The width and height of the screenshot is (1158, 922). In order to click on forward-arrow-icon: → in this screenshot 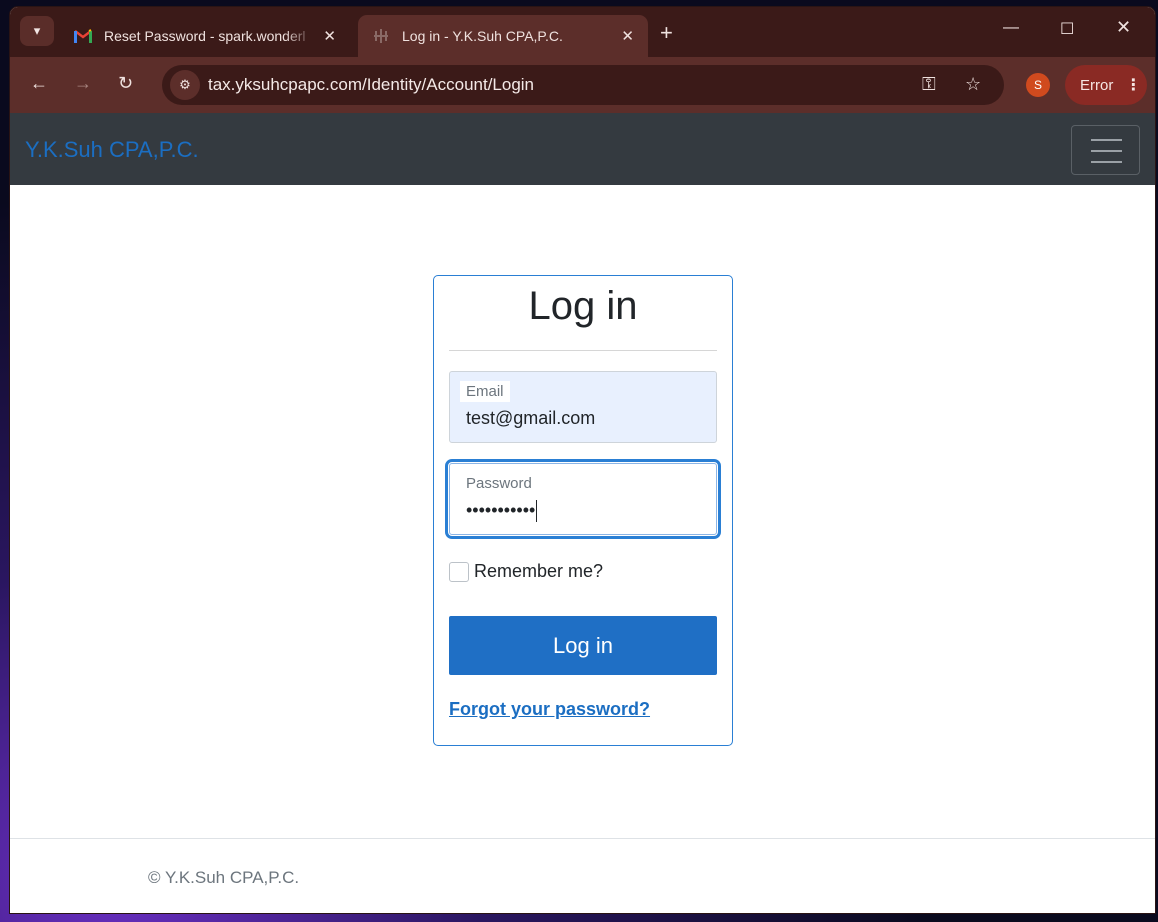, I will do `click(83, 83)`.